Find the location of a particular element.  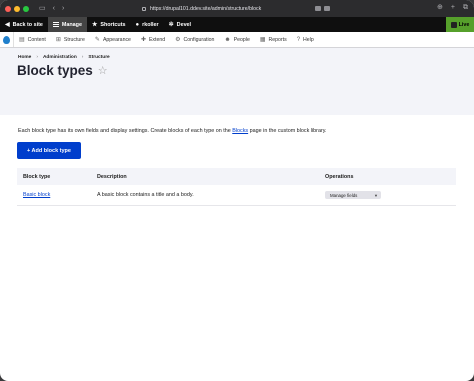

back-to-site-label: Back to site is located at coordinates (27, 24).